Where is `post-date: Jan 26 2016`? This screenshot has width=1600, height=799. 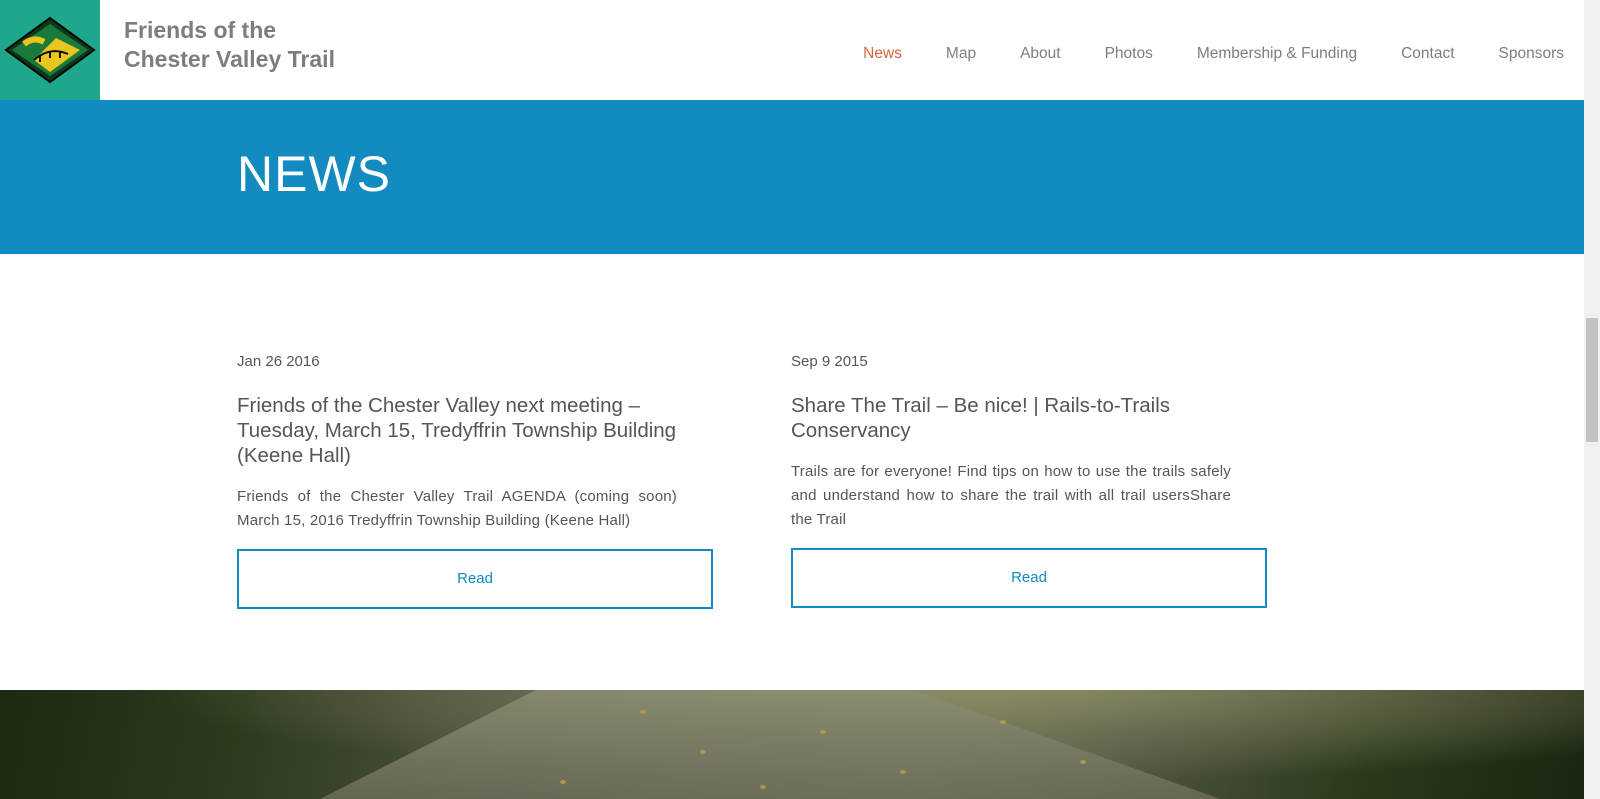
post-date: Jan 26 2016 is located at coordinates (278, 361).